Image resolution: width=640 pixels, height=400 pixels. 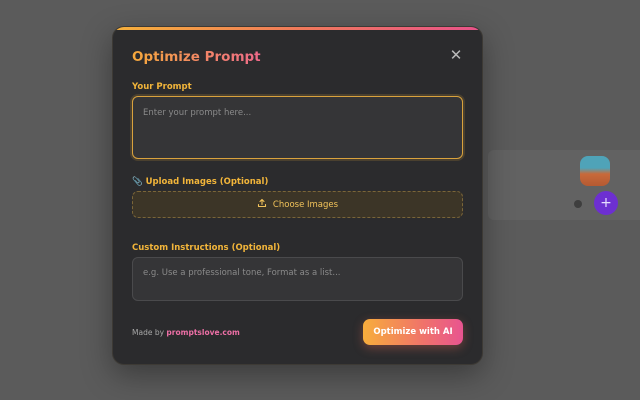 I want to click on custom-instructions-label: Custom Instructions (Optional), so click(x=206, y=248).